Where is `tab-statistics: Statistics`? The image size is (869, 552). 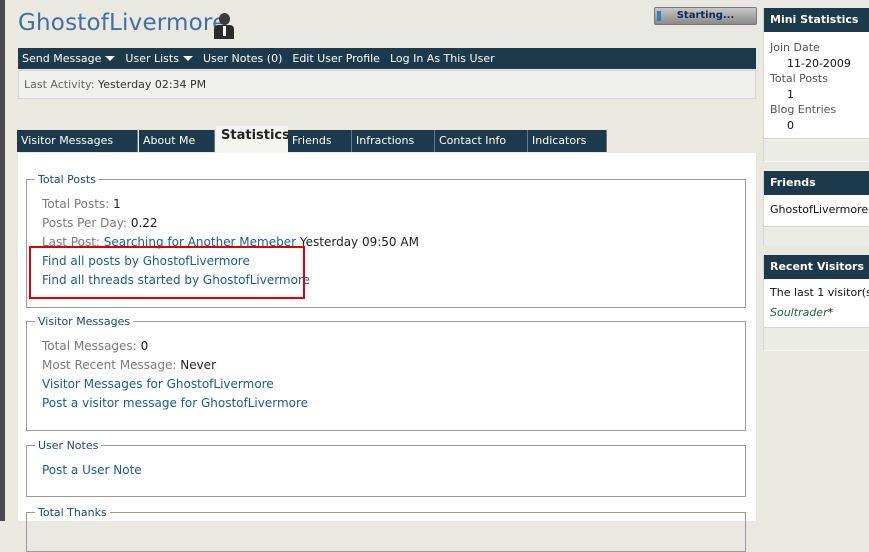 tab-statistics: Statistics is located at coordinates (253, 140).